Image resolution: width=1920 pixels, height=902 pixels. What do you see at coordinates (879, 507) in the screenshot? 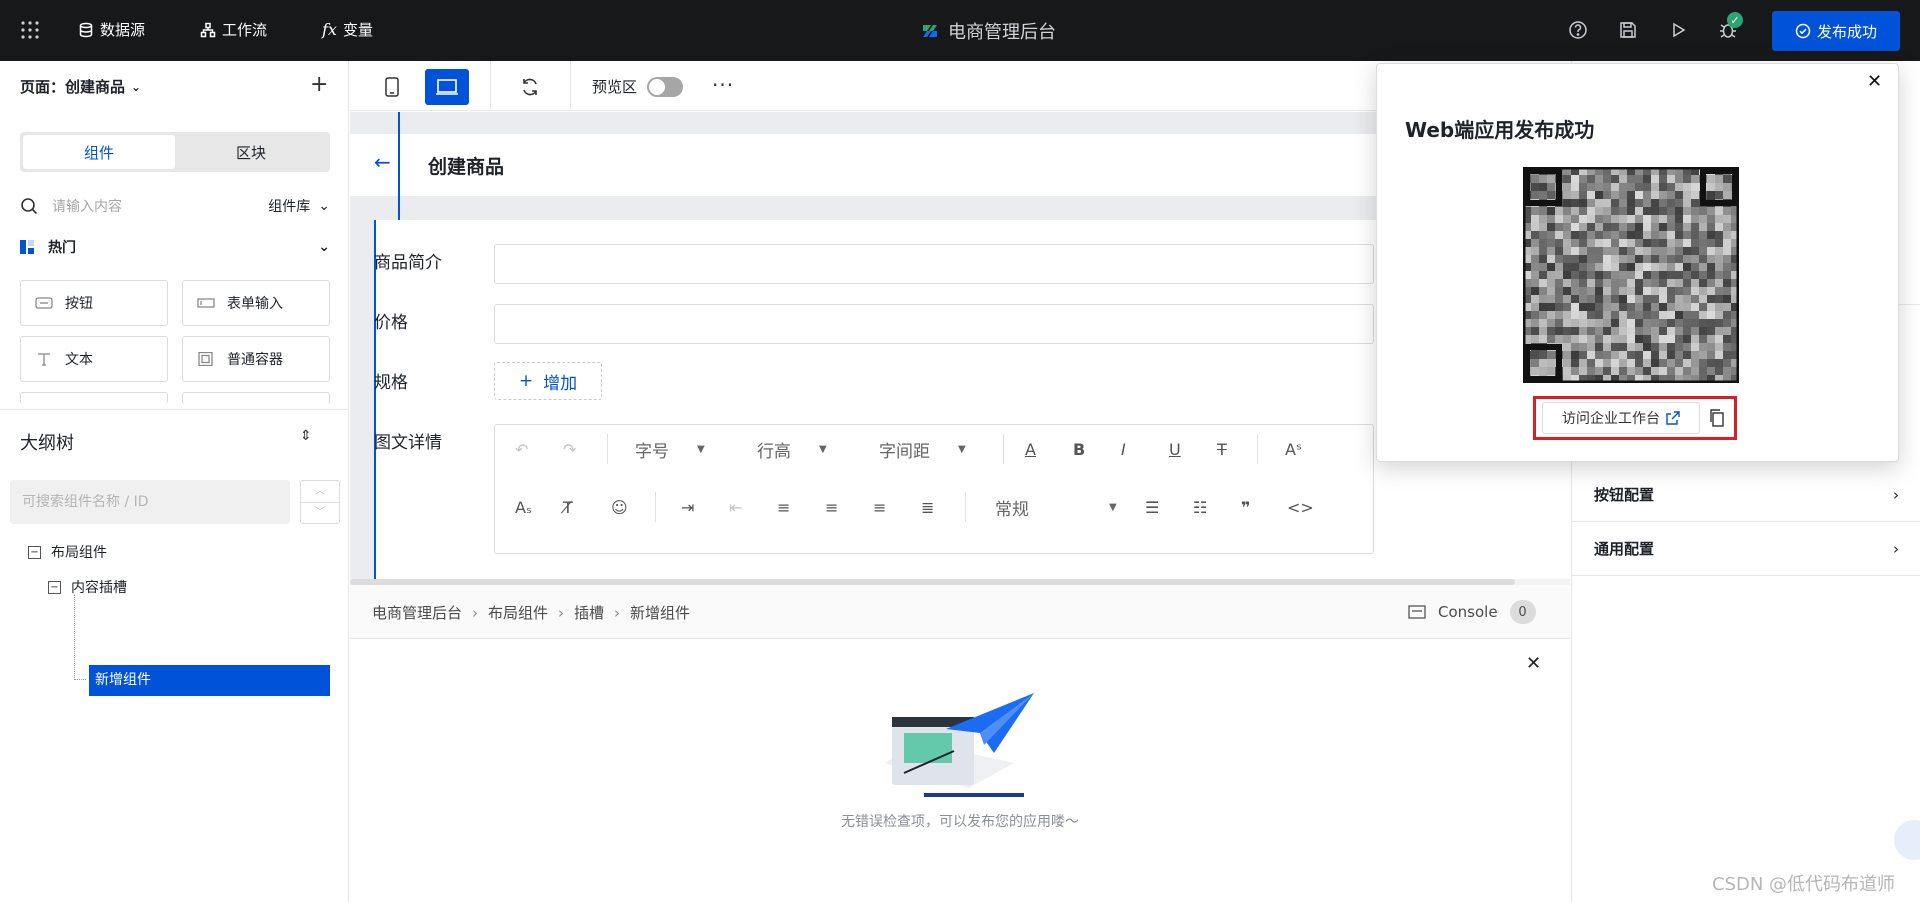
I see `align-right-icon: ≡` at bounding box center [879, 507].